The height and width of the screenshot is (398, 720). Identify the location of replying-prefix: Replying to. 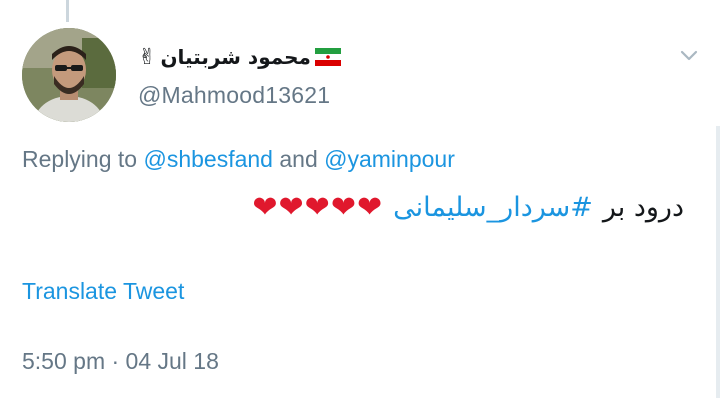
(80, 159).